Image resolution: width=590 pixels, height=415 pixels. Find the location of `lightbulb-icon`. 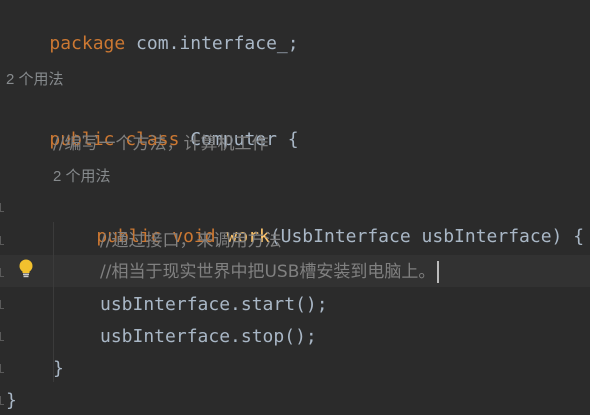

lightbulb-icon is located at coordinates (26, 269).